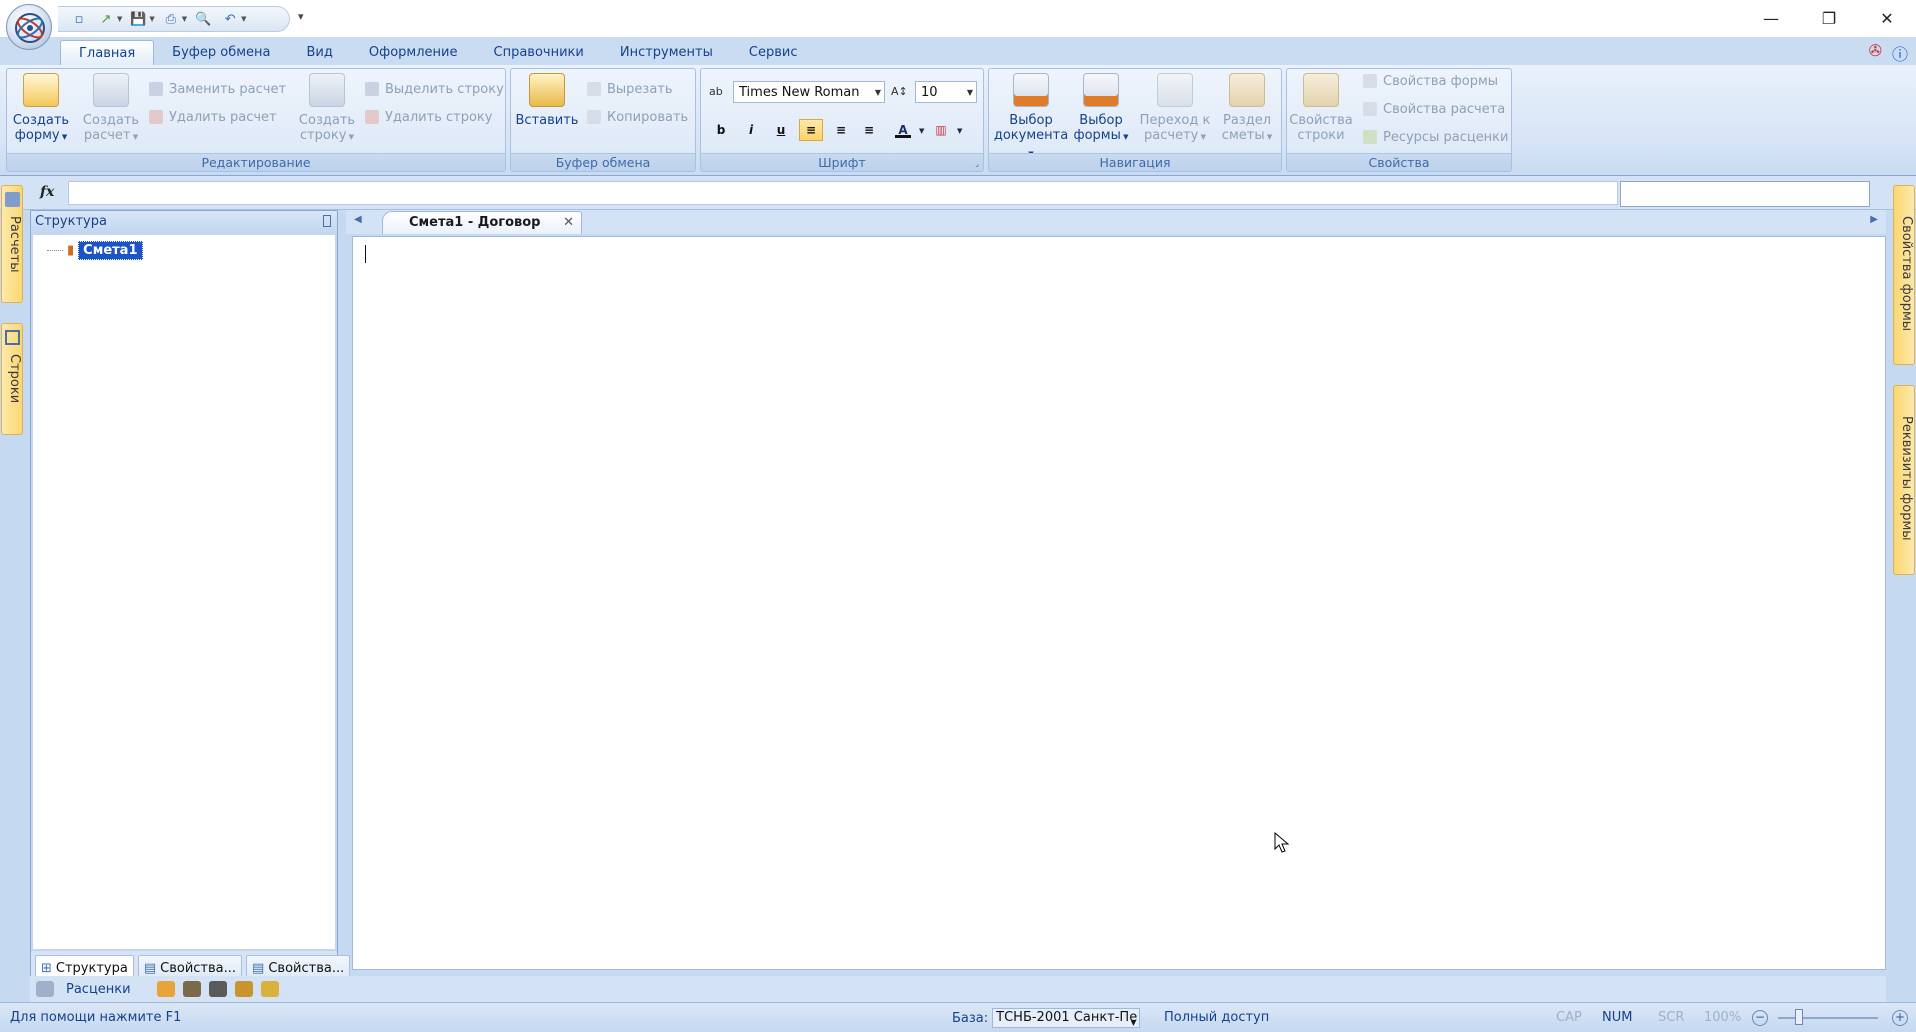 Image resolution: width=1916 pixels, height=1032 pixels. What do you see at coordinates (107, 52) in the screenshot?
I see `tab-home: Главная` at bounding box center [107, 52].